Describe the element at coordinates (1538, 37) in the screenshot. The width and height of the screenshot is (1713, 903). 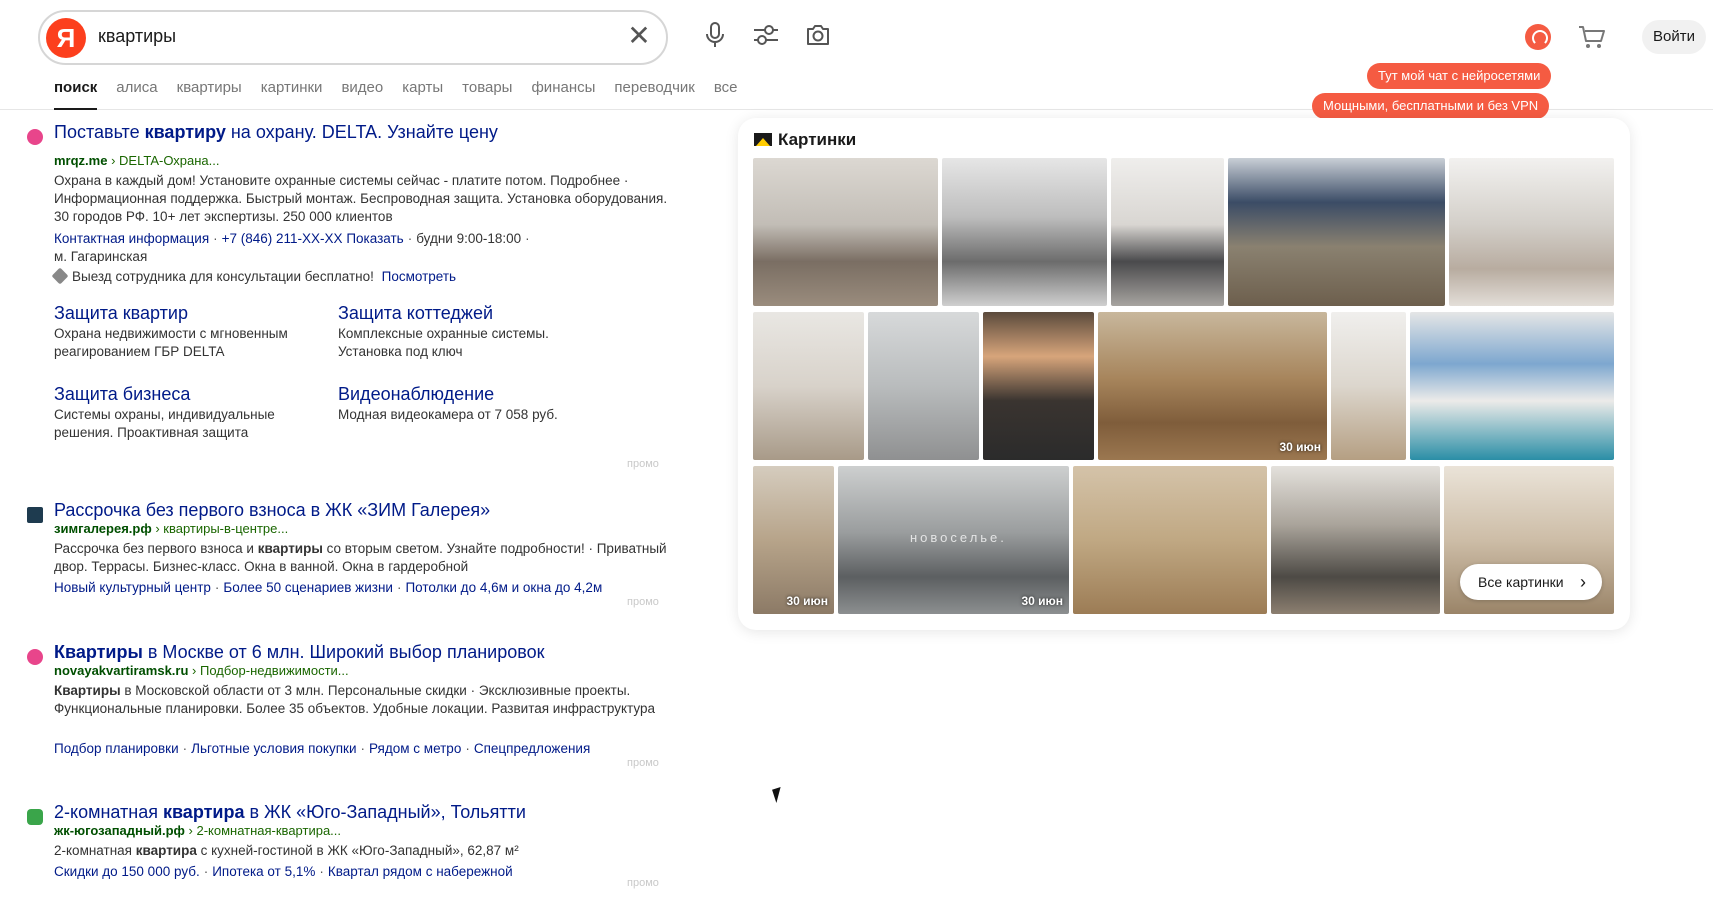
I see `alice-chat-icon` at that location.